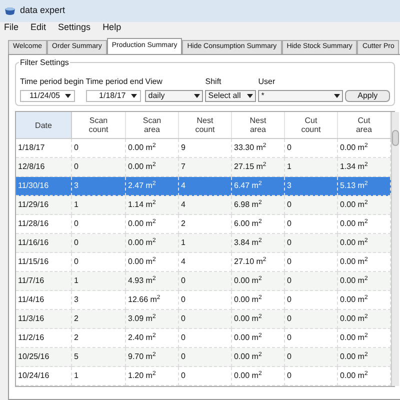 The width and height of the screenshot is (400, 400). I want to click on table-cell: 1.20 m$^{2}$, so click(142, 376).